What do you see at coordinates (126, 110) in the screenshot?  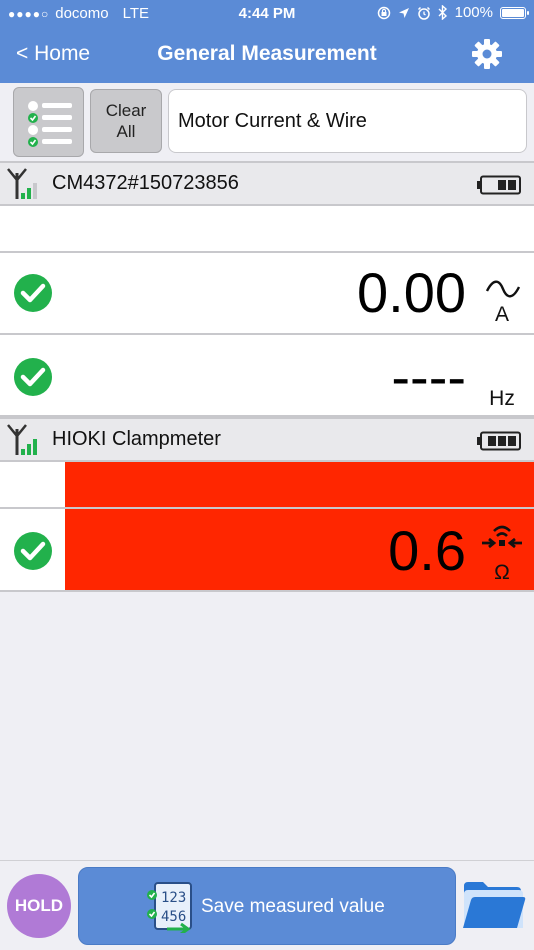 I see `clear-all-label-line1: Clear` at bounding box center [126, 110].